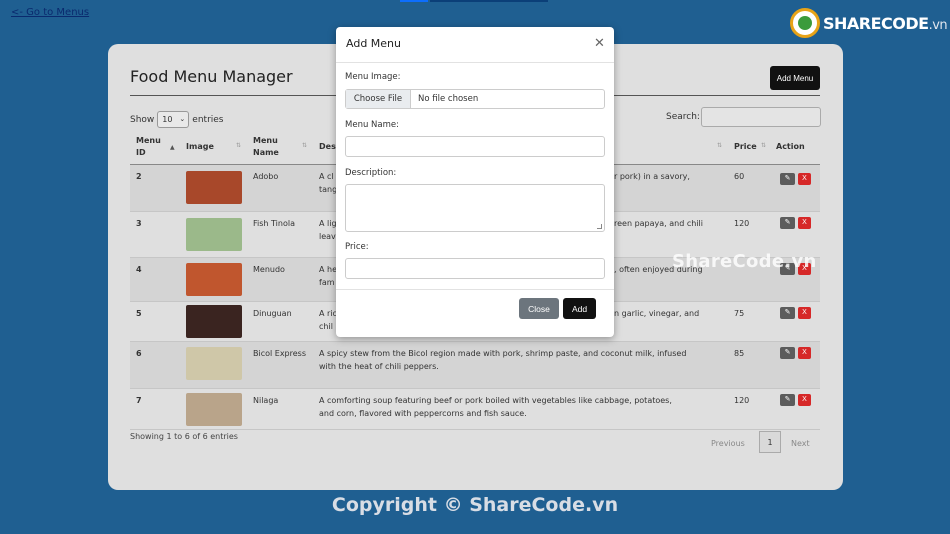 The image size is (950, 534). I want to click on close-icon: ✕, so click(599, 43).